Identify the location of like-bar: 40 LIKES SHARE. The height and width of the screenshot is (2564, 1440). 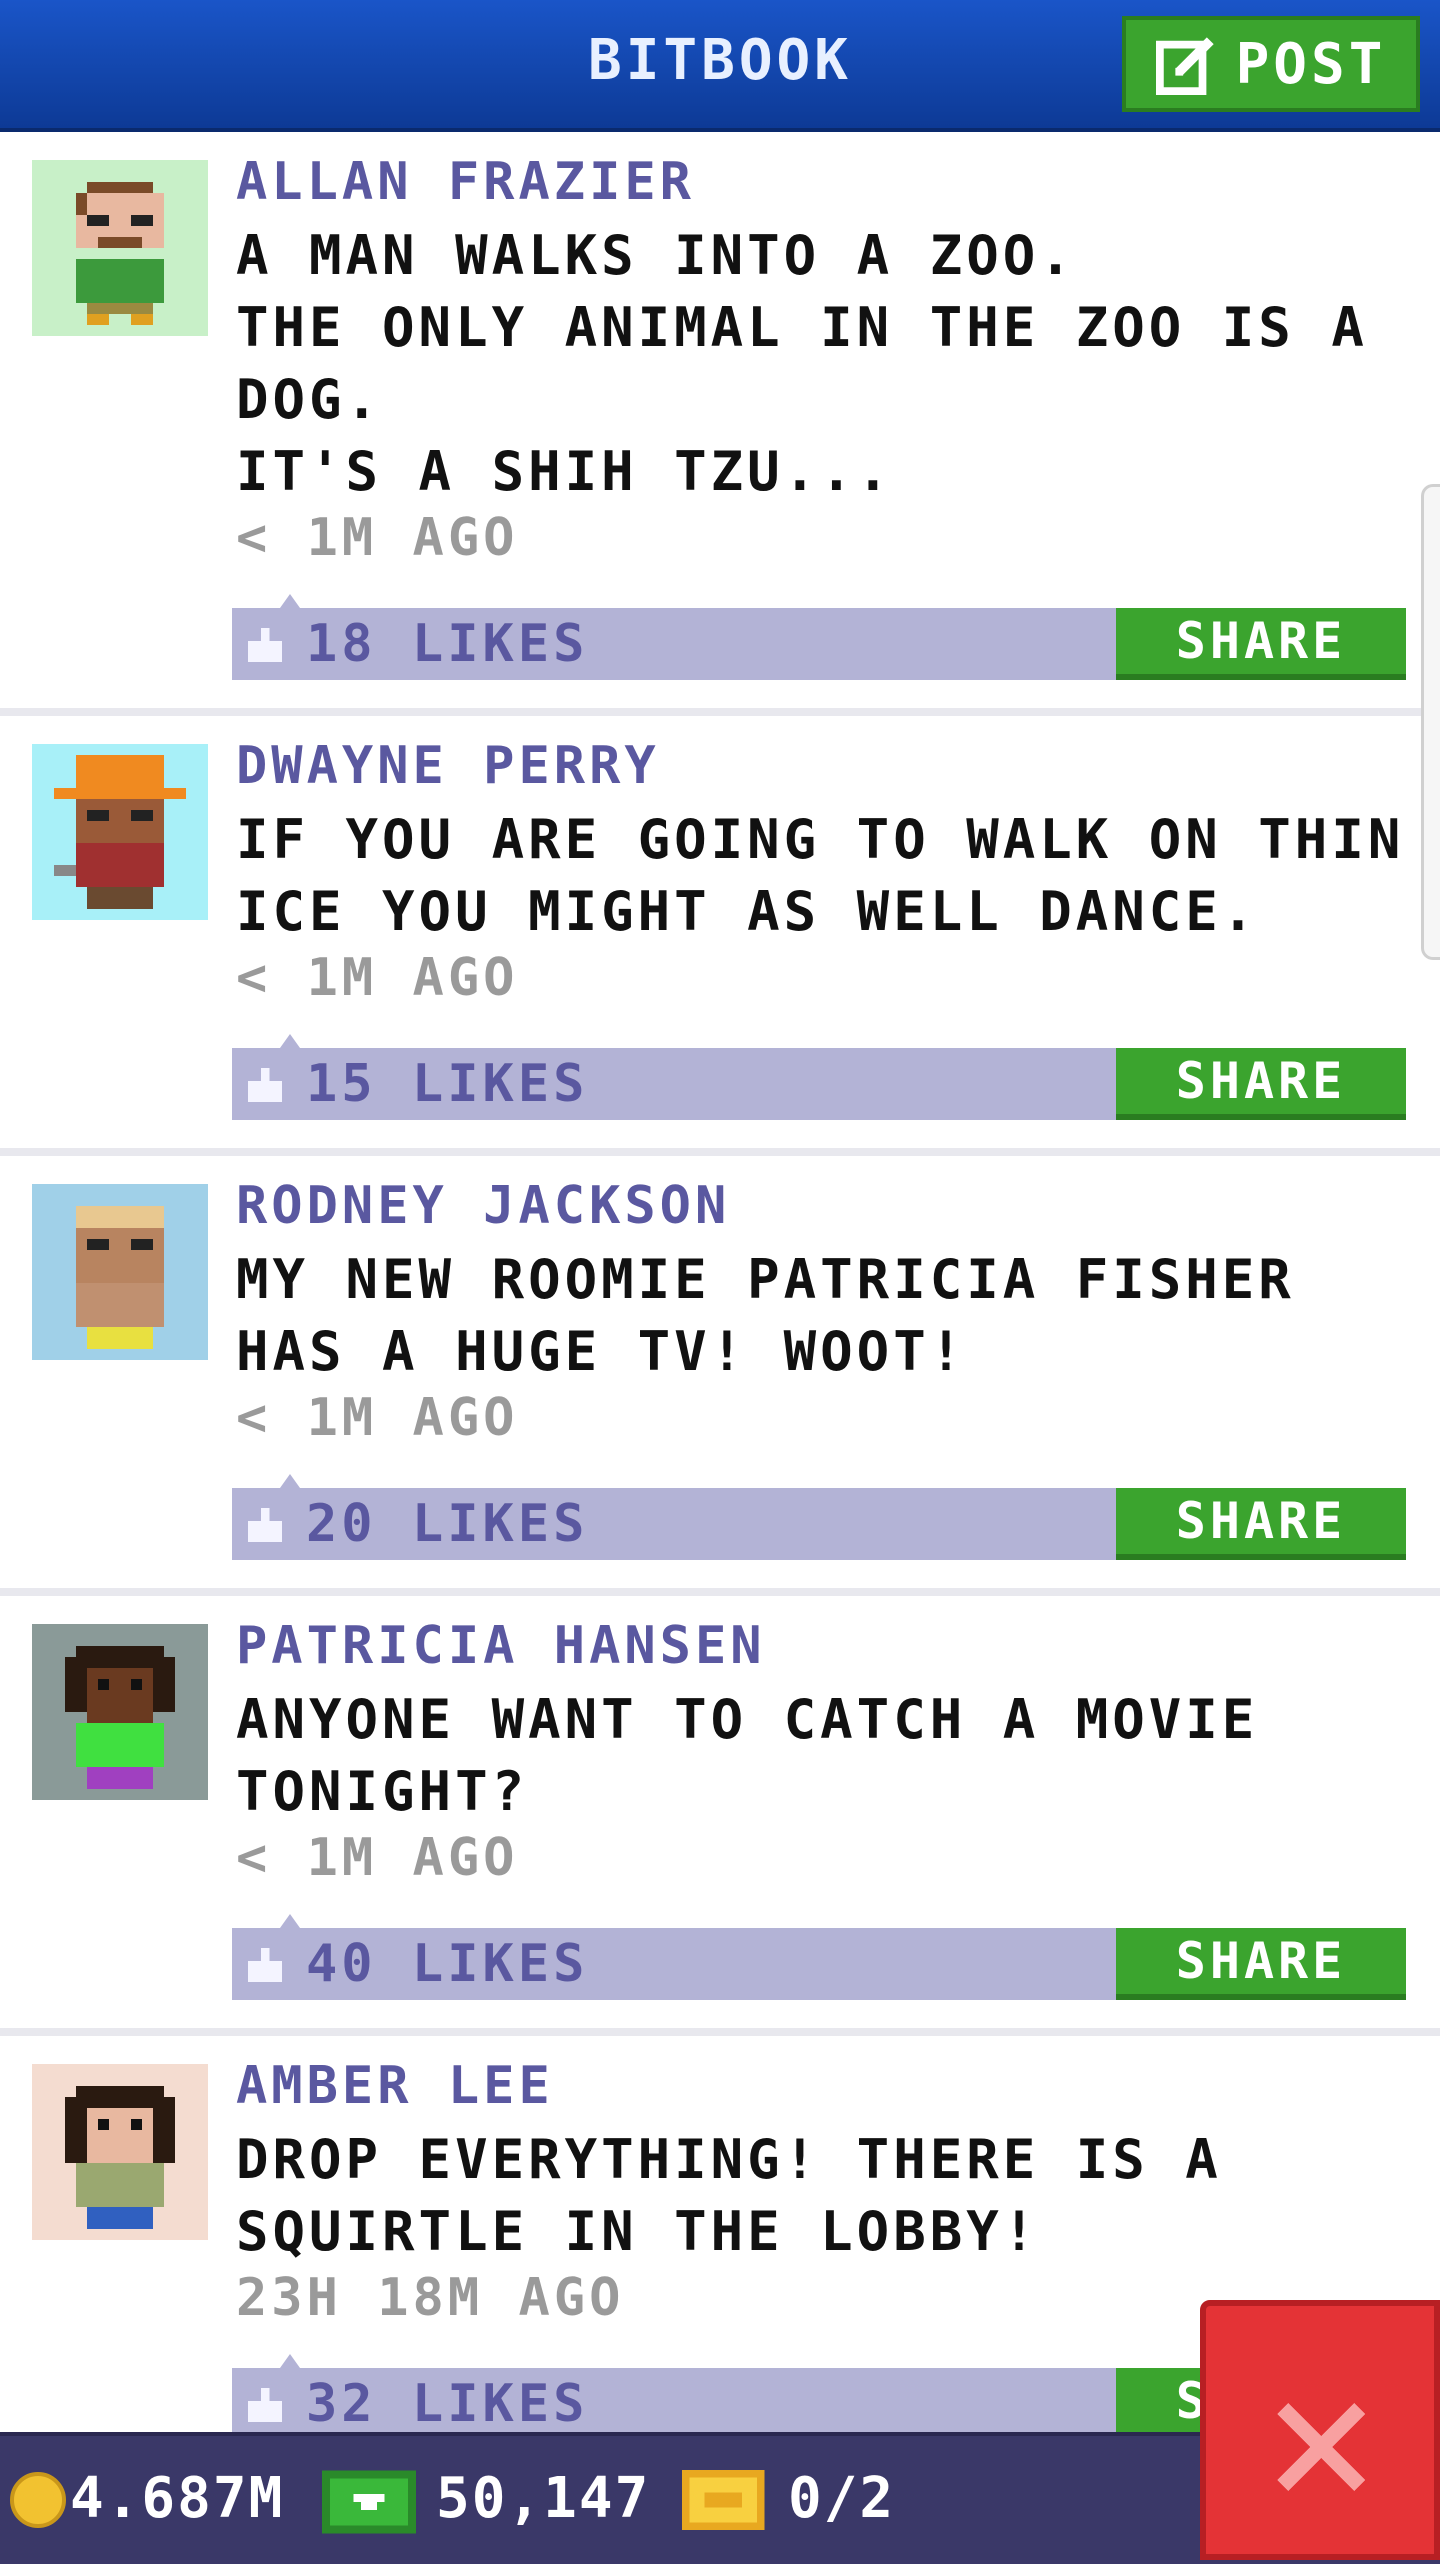
(819, 1957).